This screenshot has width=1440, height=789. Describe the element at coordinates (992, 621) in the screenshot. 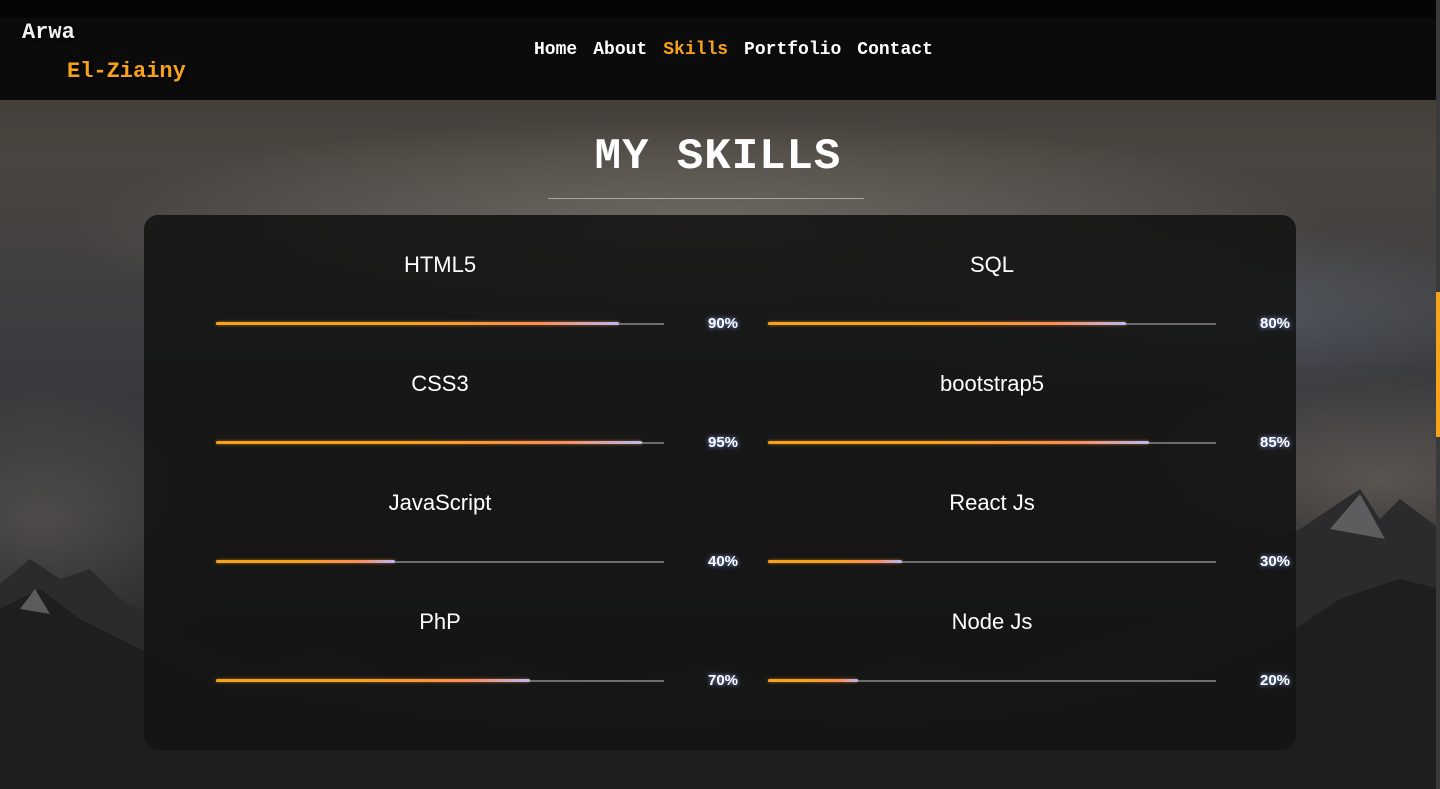

I see `skill-name: Node Js` at that location.